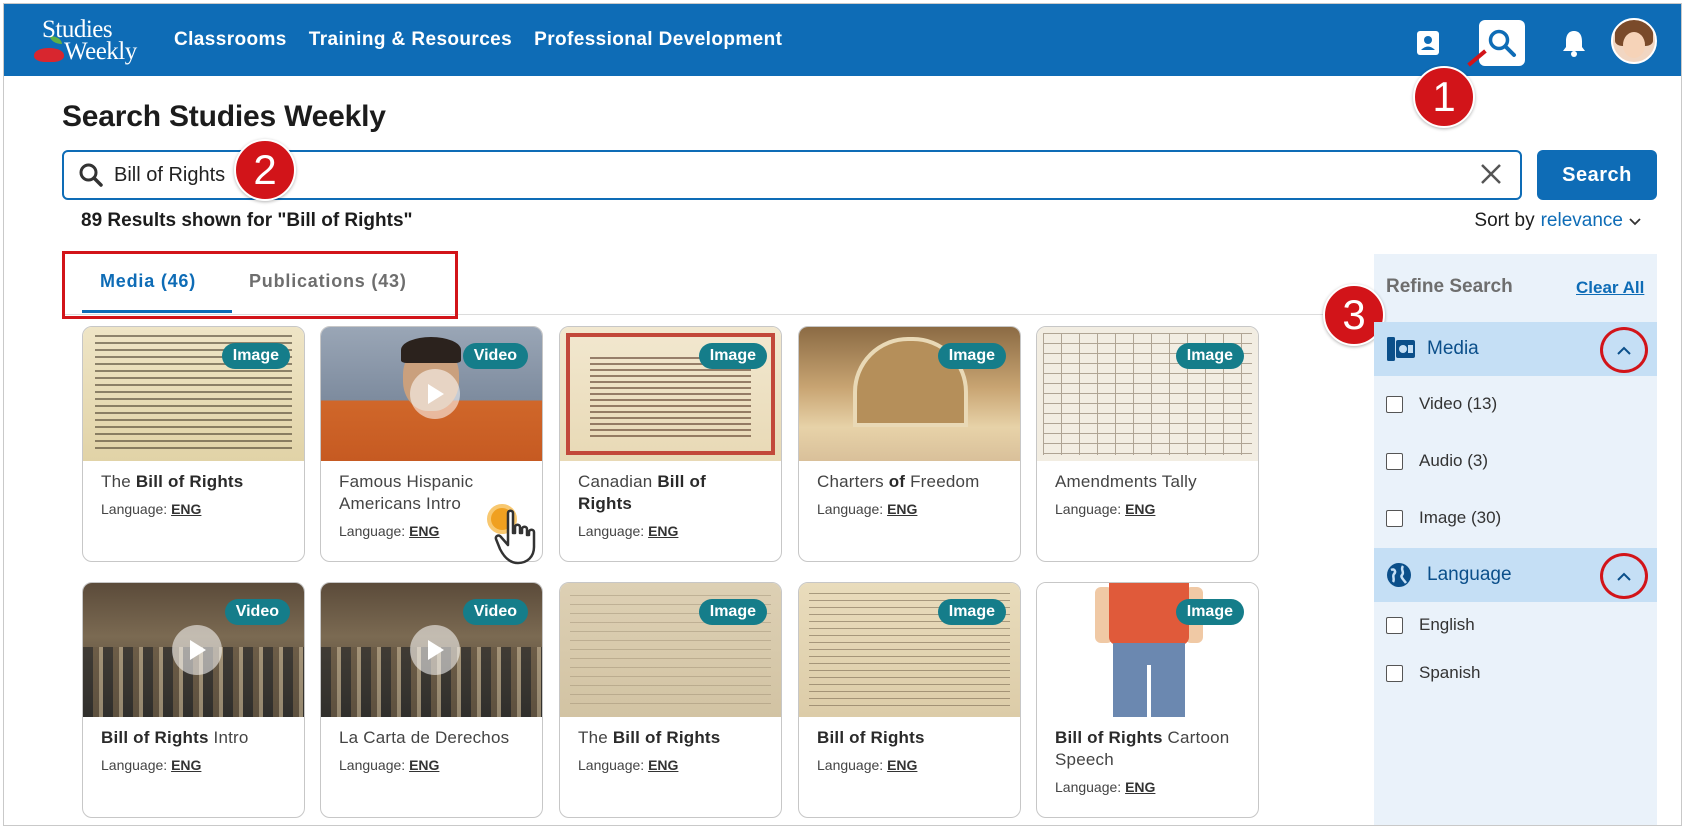 The height and width of the screenshot is (829, 1685). I want to click on facet-language-label: Language, so click(1469, 574).